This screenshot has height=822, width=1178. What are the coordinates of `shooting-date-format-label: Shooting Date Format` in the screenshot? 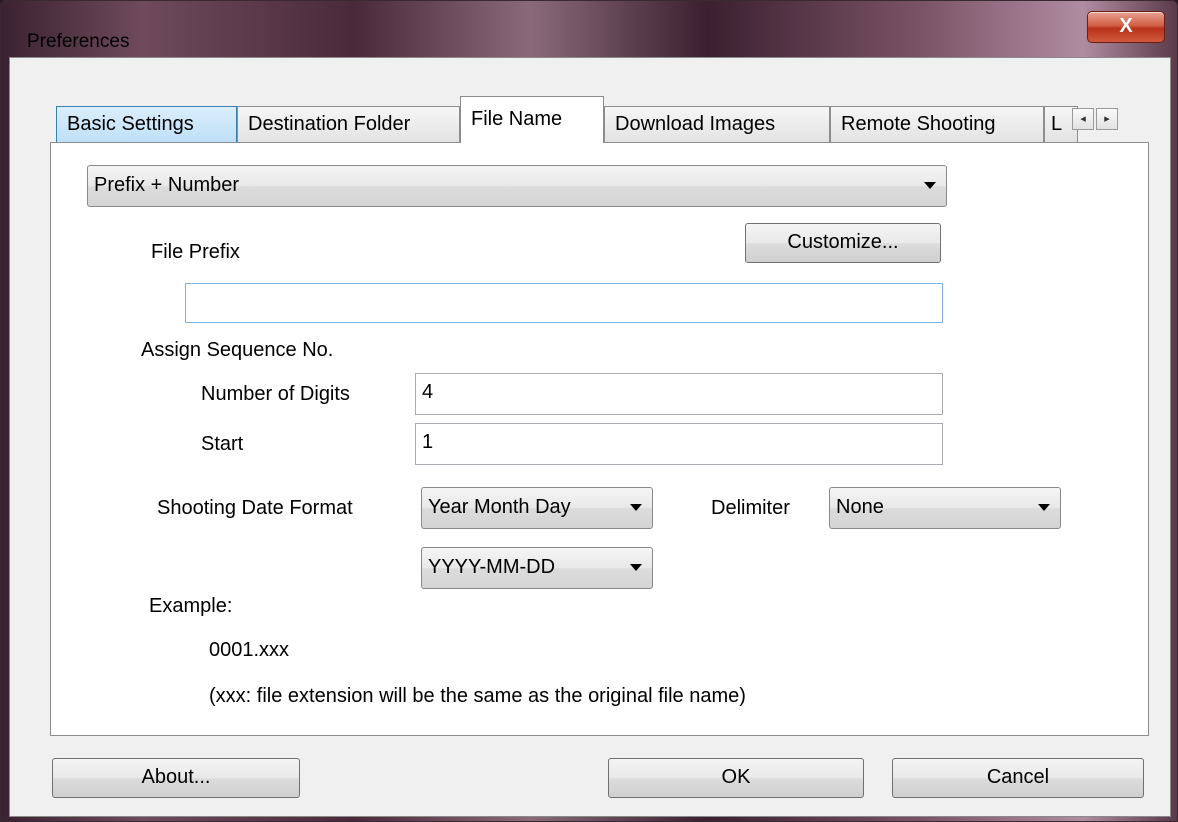 It's located at (255, 508).